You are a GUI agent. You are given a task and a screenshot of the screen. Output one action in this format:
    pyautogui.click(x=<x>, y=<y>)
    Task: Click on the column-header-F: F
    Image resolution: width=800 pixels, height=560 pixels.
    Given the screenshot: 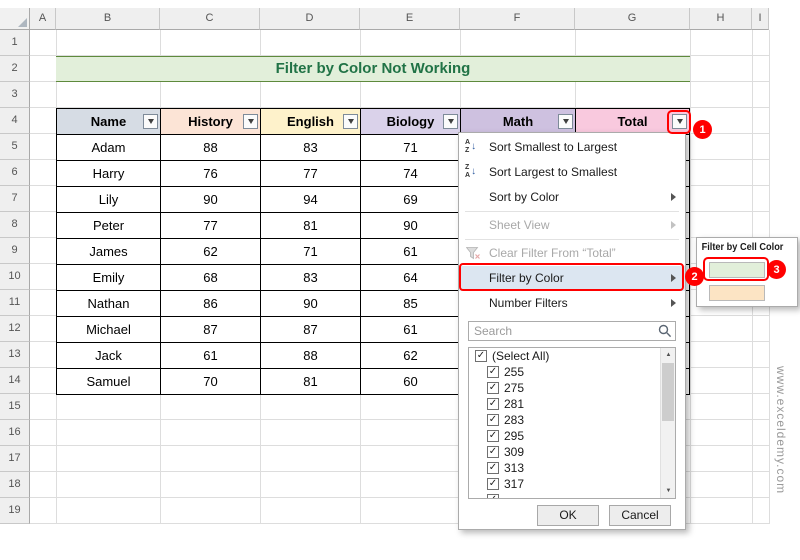 What is the action you would take?
    pyautogui.click(x=517, y=19)
    